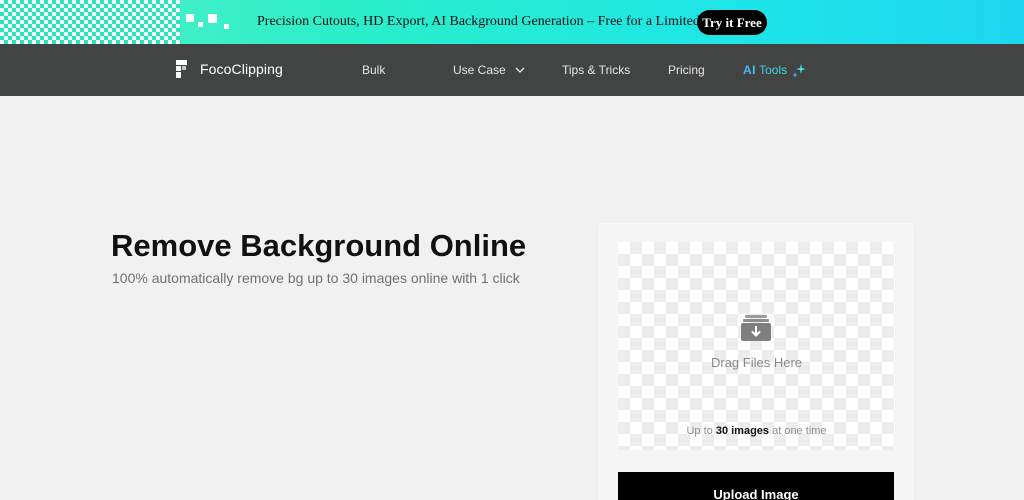 The height and width of the screenshot is (500, 1024). What do you see at coordinates (319, 245) in the screenshot?
I see `page-title: Remove Background Online` at bounding box center [319, 245].